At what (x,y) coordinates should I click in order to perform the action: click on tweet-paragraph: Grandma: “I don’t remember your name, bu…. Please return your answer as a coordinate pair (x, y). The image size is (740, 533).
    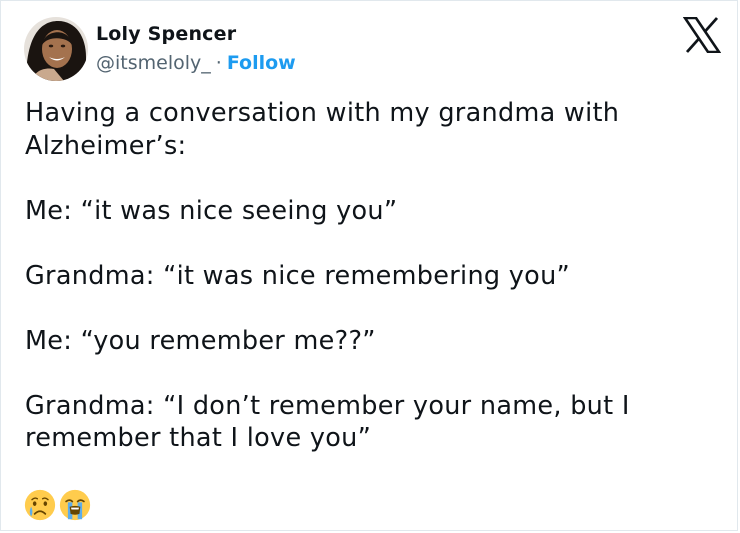
    Looking at the image, I should click on (327, 422).